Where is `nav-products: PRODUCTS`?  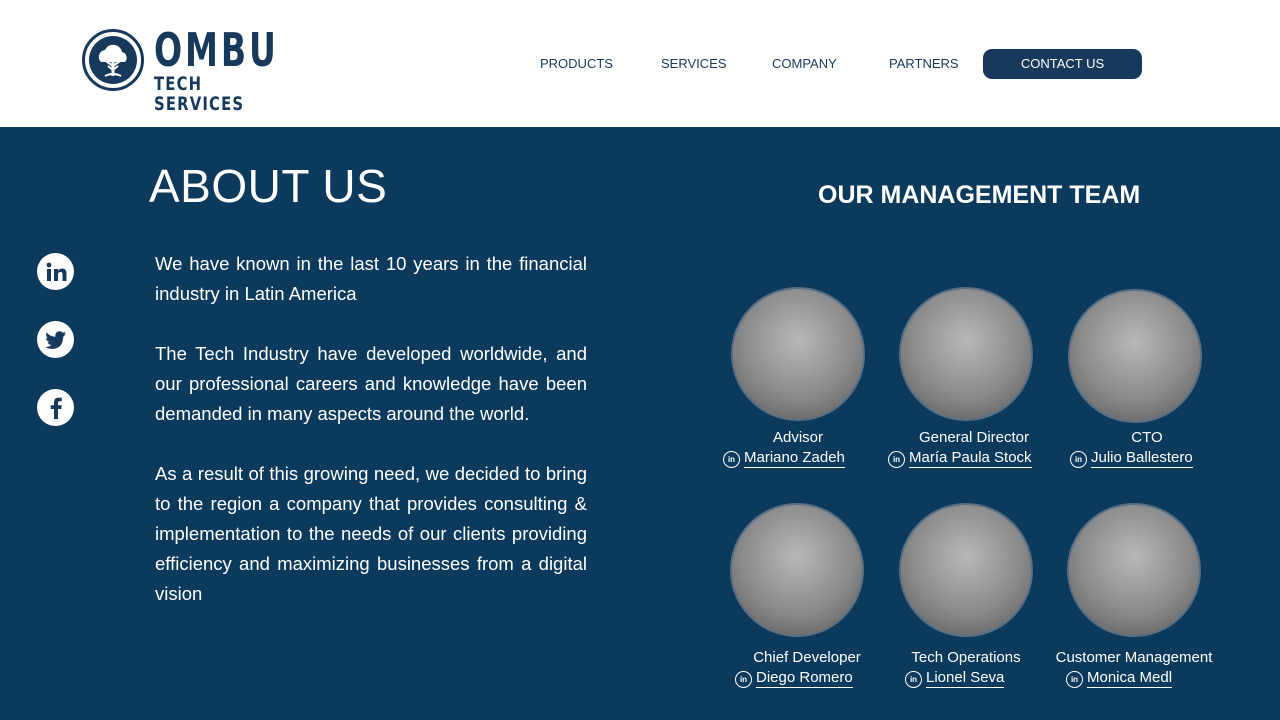 nav-products: PRODUCTS is located at coordinates (576, 64).